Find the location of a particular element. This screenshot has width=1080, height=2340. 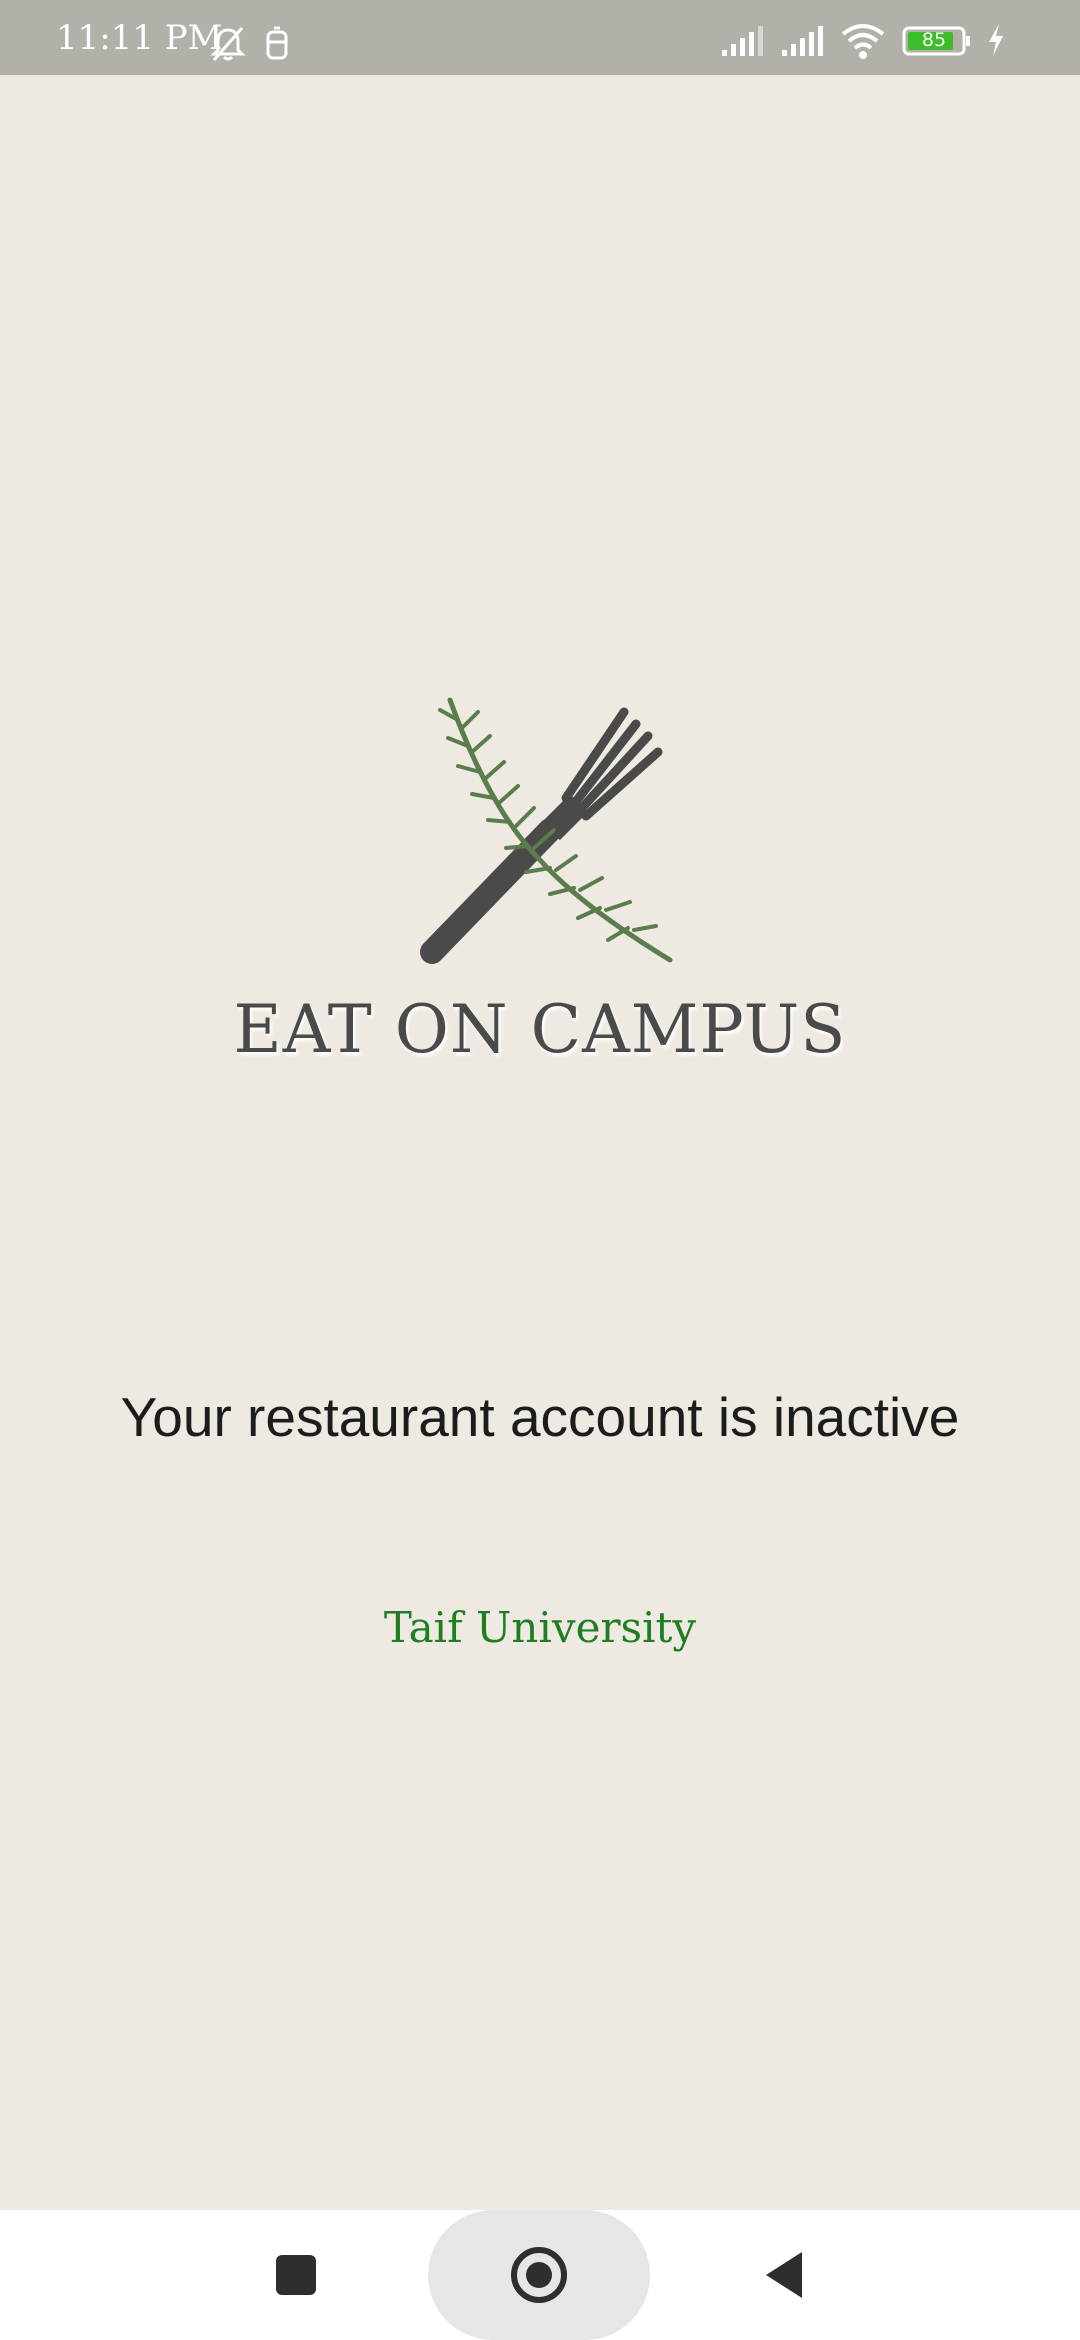

back-button is located at coordinates (784, 2275).